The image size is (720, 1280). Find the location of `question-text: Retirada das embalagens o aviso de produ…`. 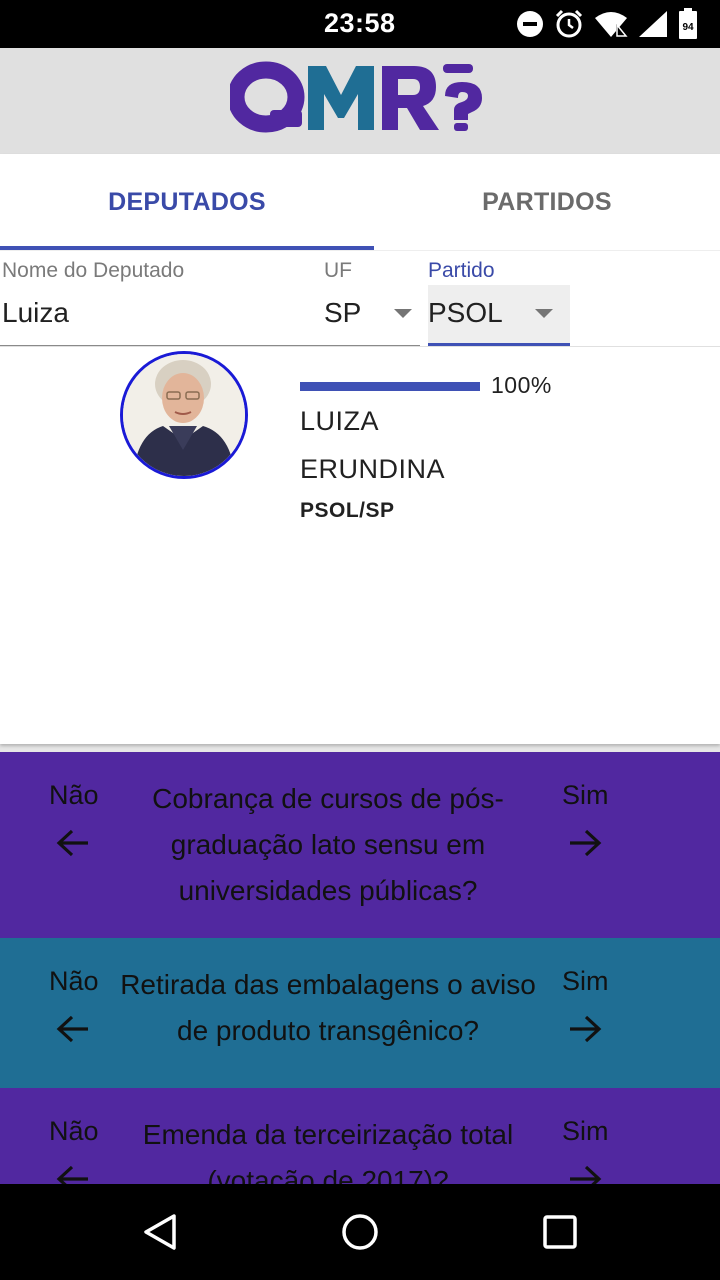

question-text: Retirada das embalagens o aviso de produ… is located at coordinates (328, 1007).